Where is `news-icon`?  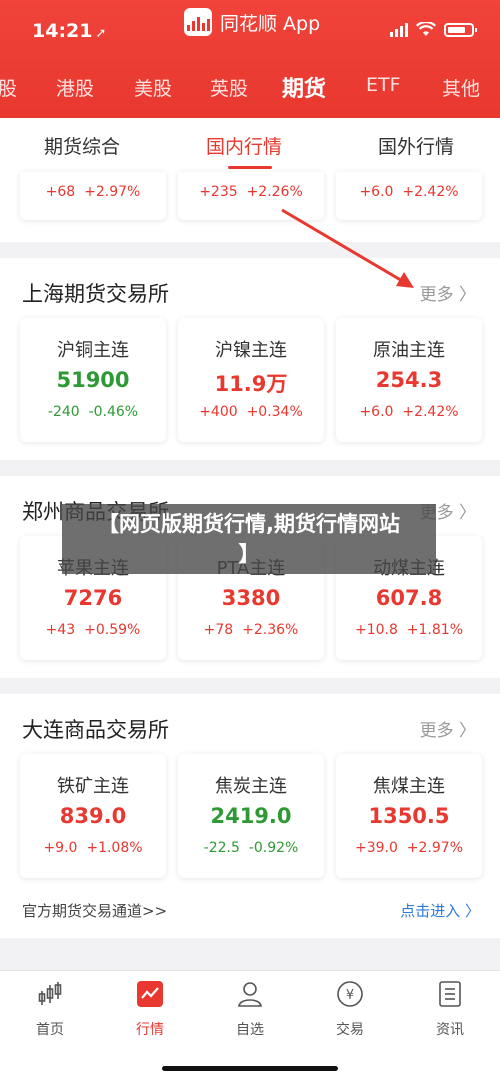
news-icon is located at coordinates (450, 994).